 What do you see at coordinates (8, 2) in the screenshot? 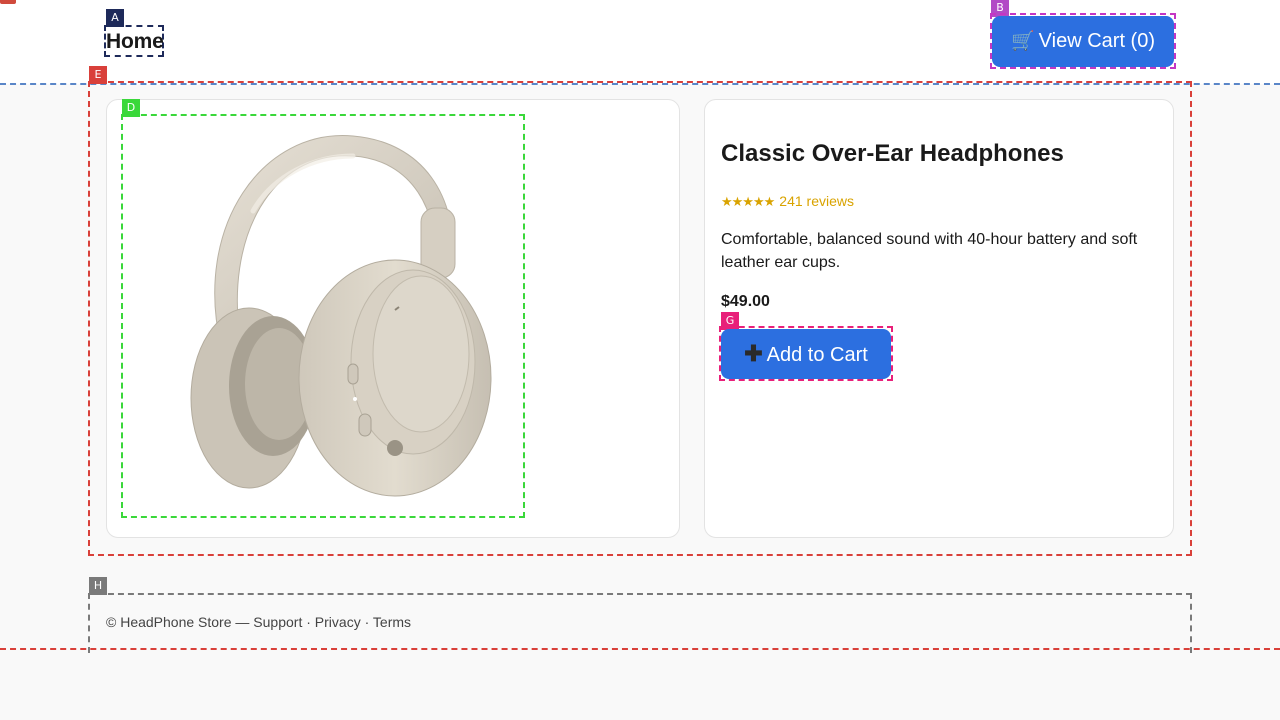
I see `corner-marker` at bounding box center [8, 2].